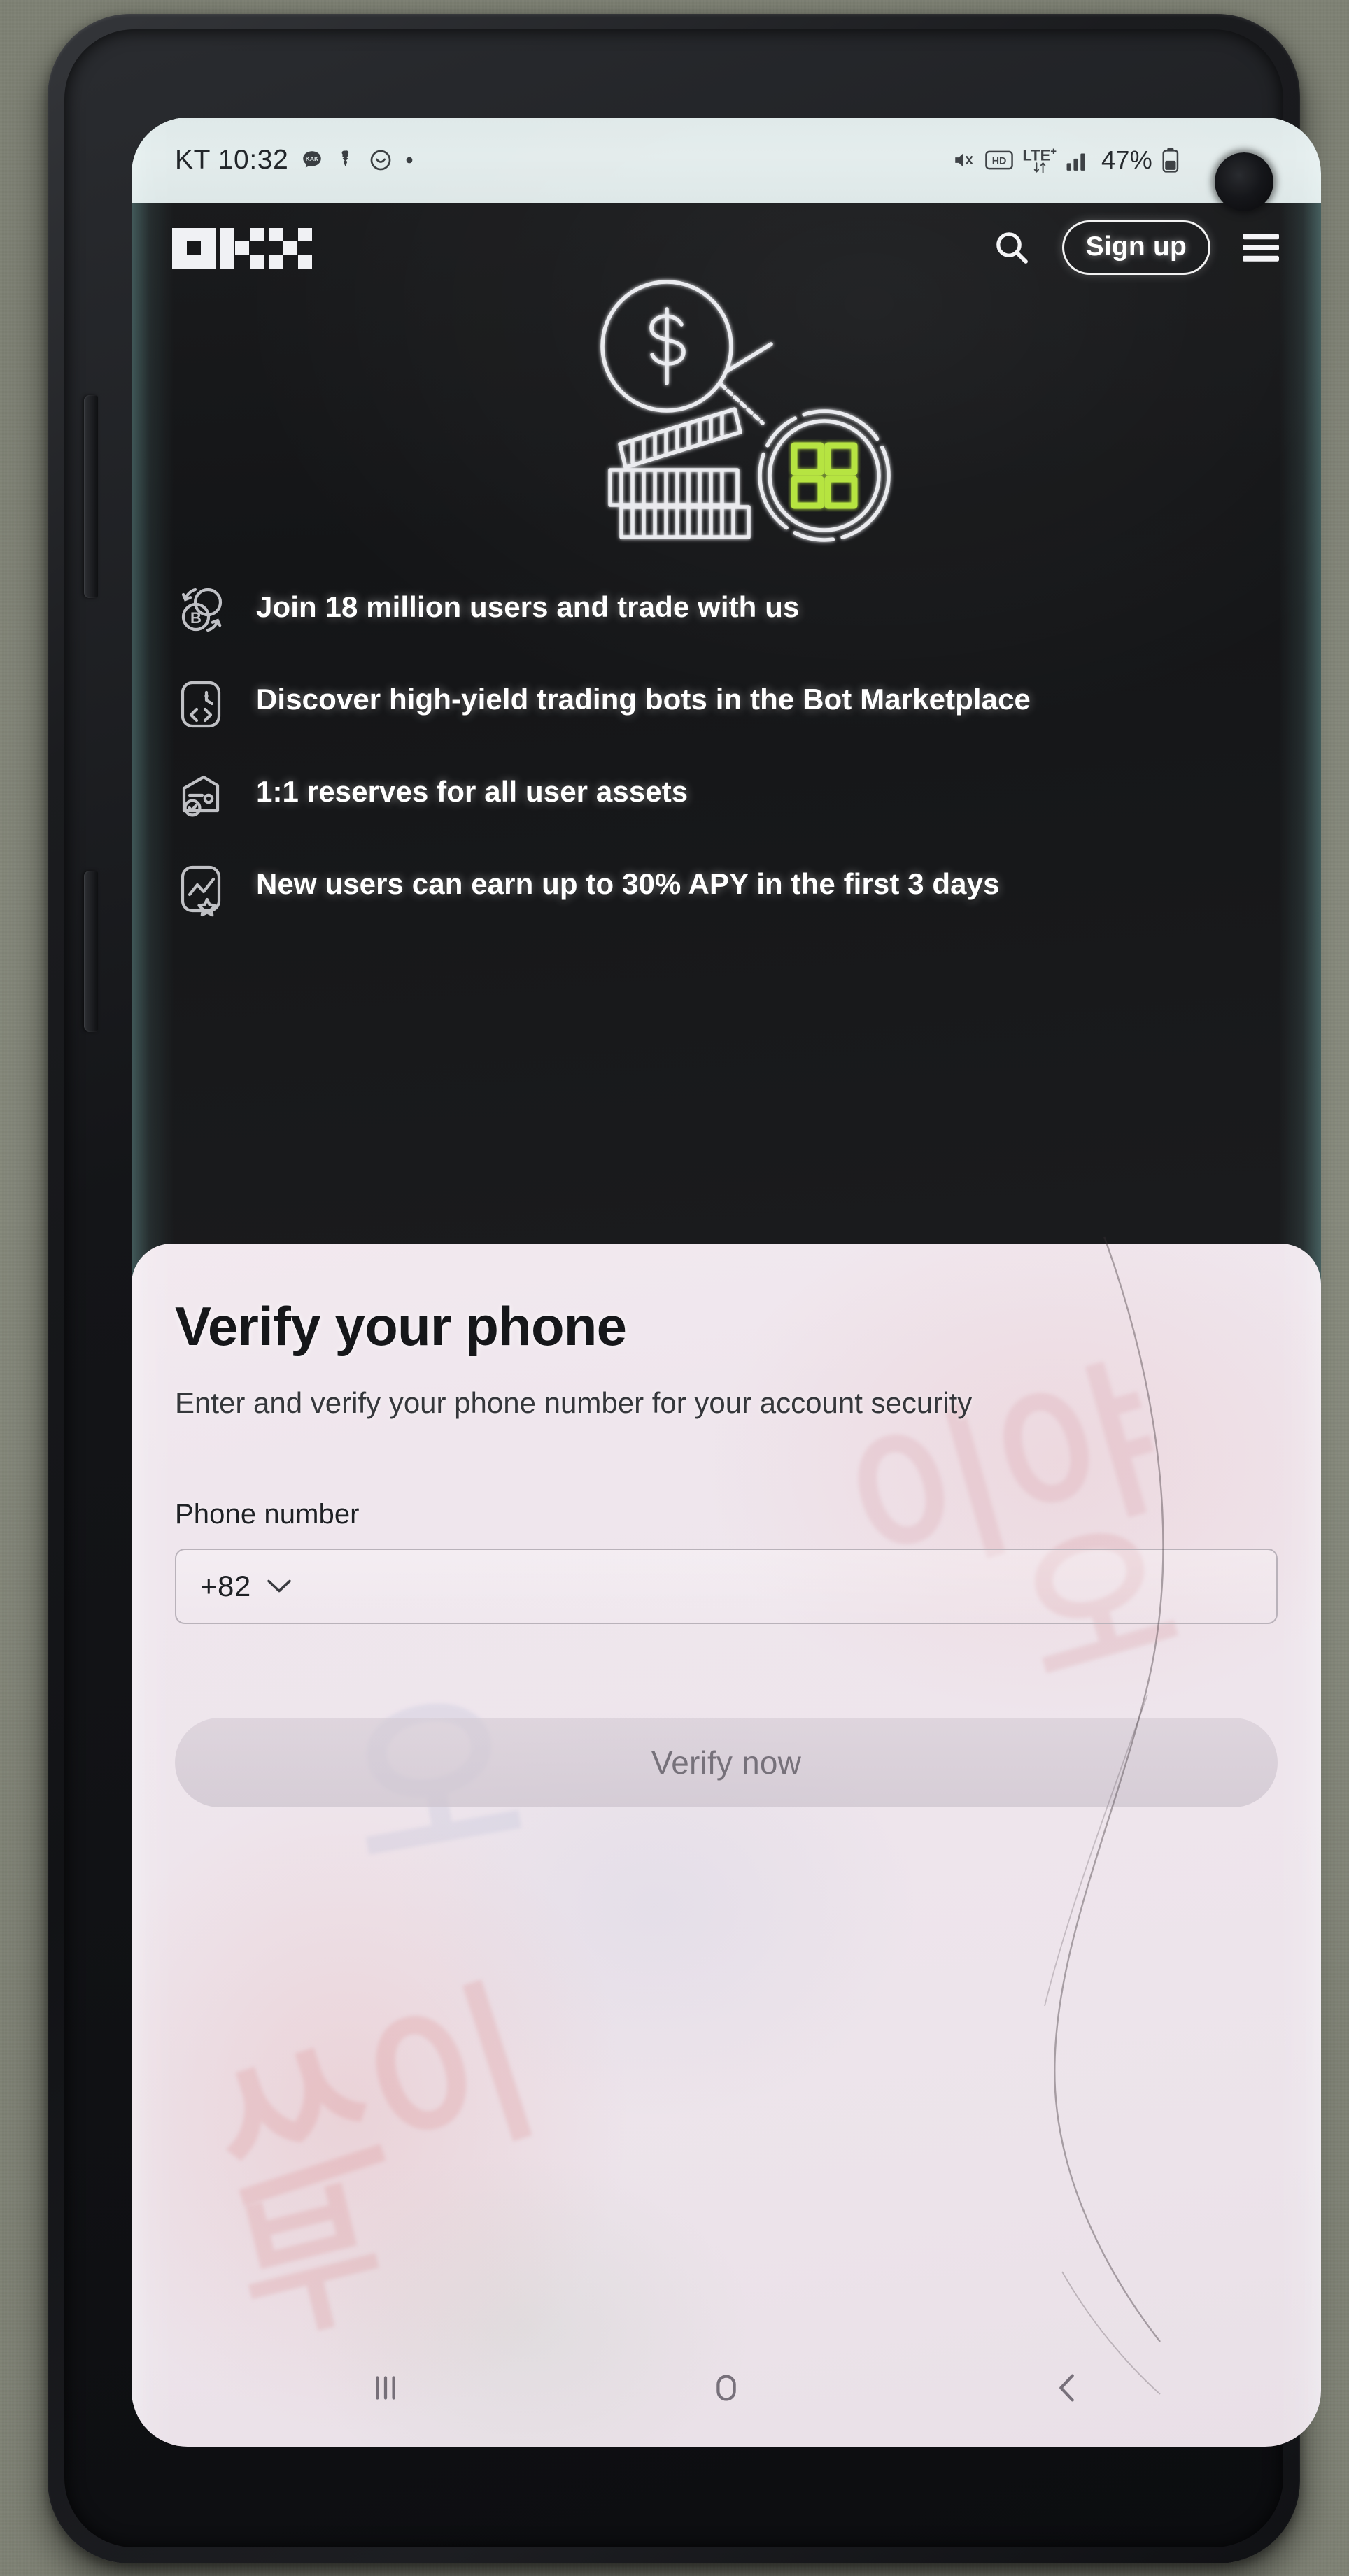 The width and height of the screenshot is (1349, 2576). Describe the element at coordinates (780, 1586) in the screenshot. I see `phone-number-input` at that location.